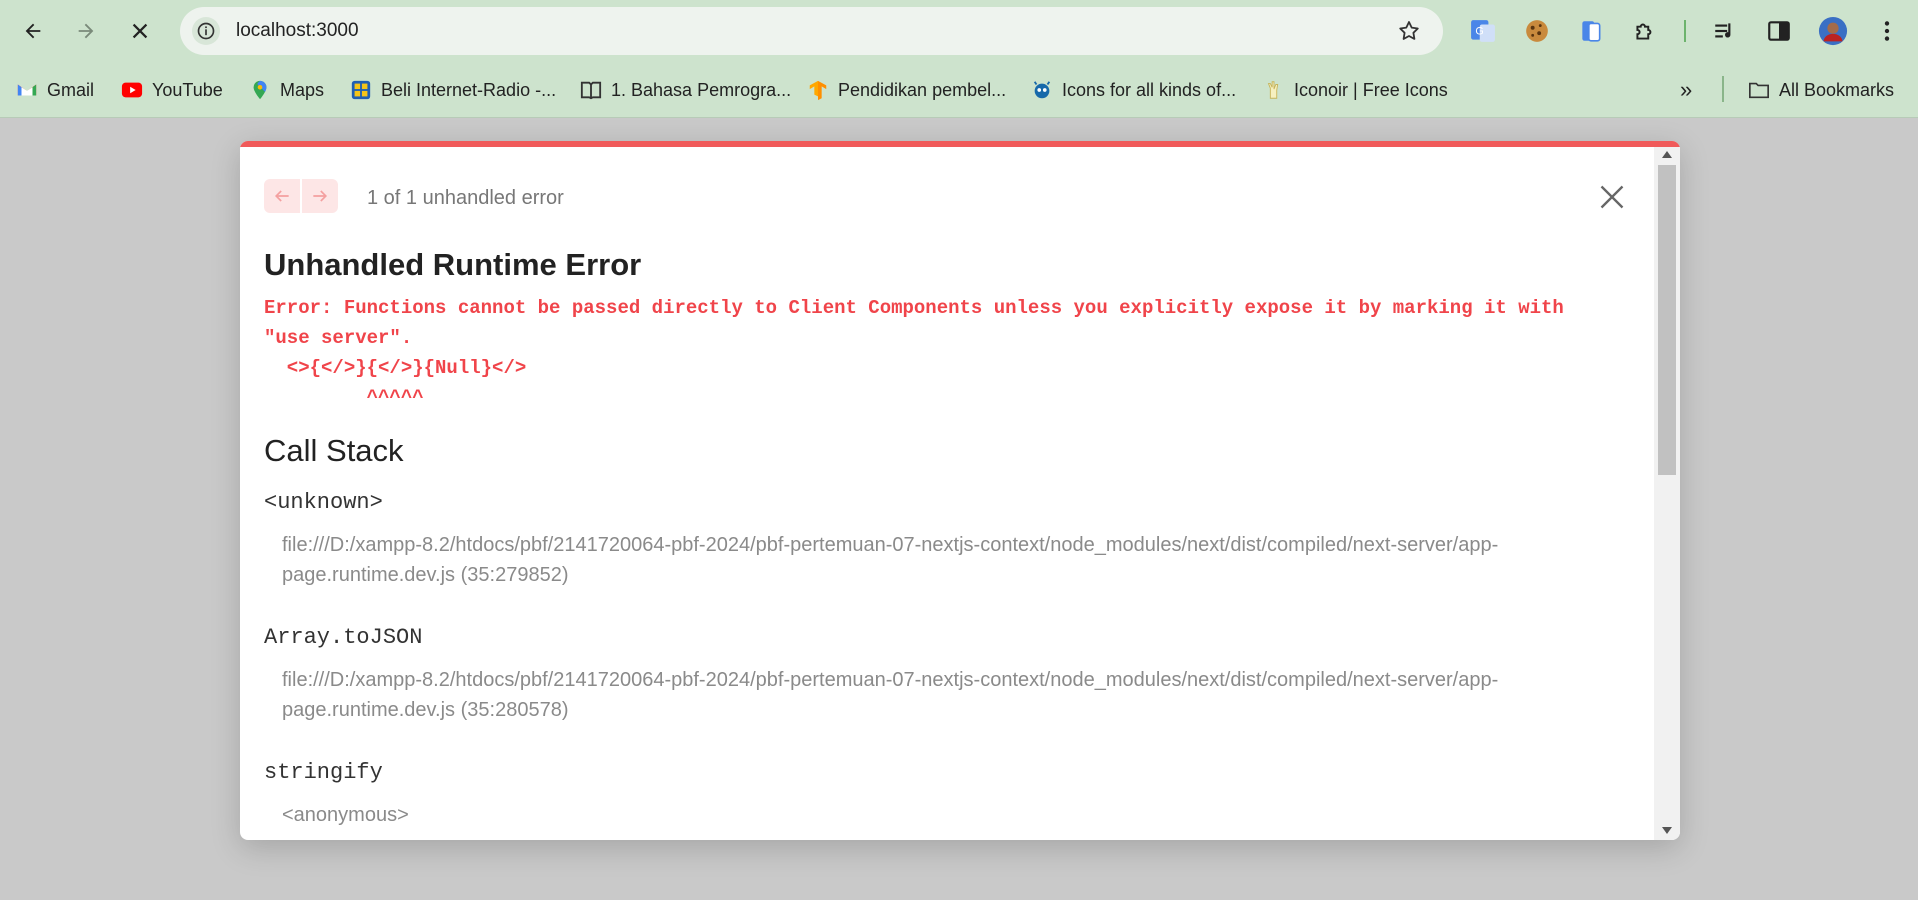 This screenshot has height=900, width=1918. I want to click on arrow-right-icon, so click(320, 196).